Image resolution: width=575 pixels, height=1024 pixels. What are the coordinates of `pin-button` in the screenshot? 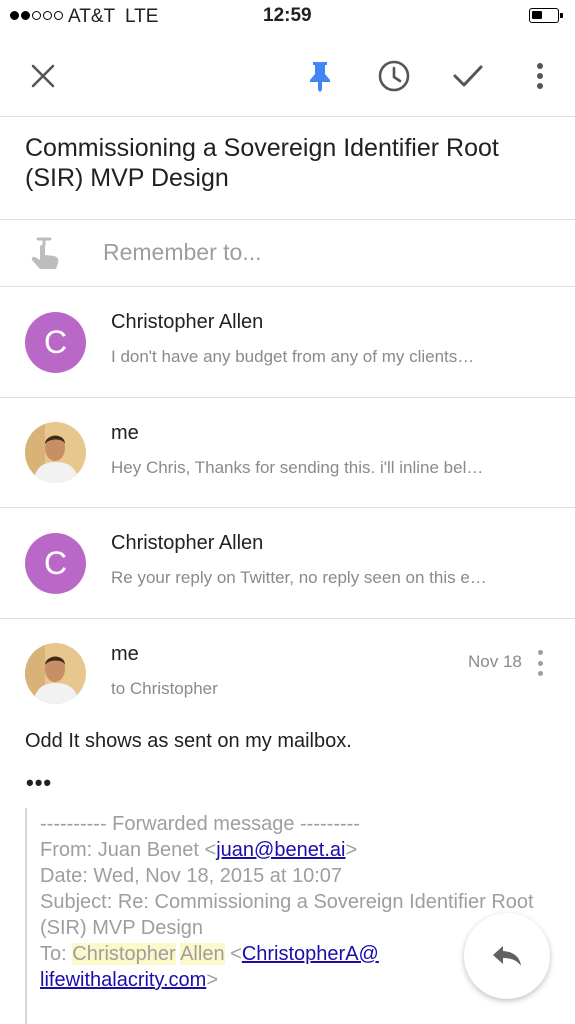 It's located at (320, 76).